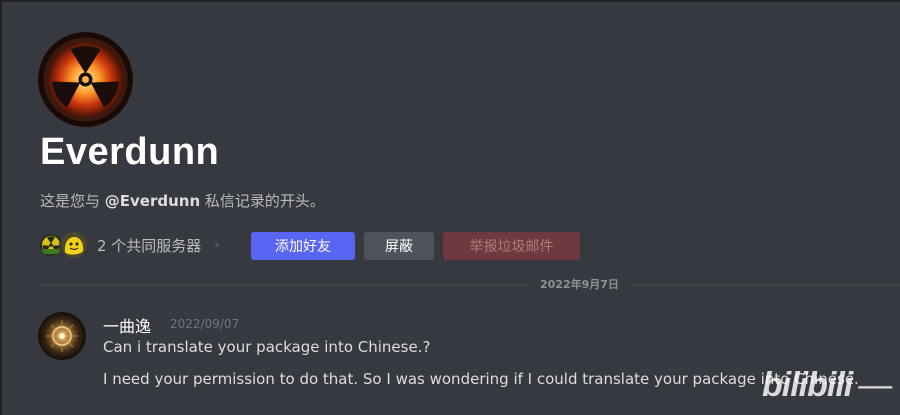 Image resolution: width=900 pixels, height=415 pixels. I want to click on dm-intro-text: 这是您与 @Everdunn 私信记录的开头。, so click(182, 200).